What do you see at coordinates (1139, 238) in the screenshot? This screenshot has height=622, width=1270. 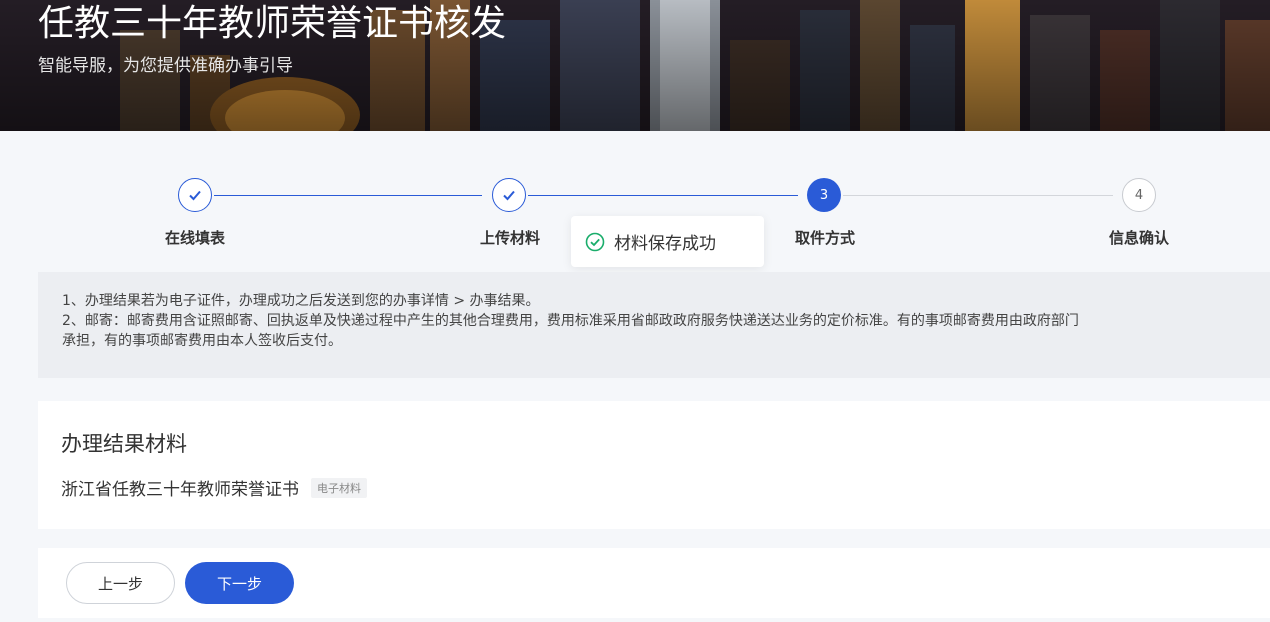 I see `step-4-label: 信息确认` at bounding box center [1139, 238].